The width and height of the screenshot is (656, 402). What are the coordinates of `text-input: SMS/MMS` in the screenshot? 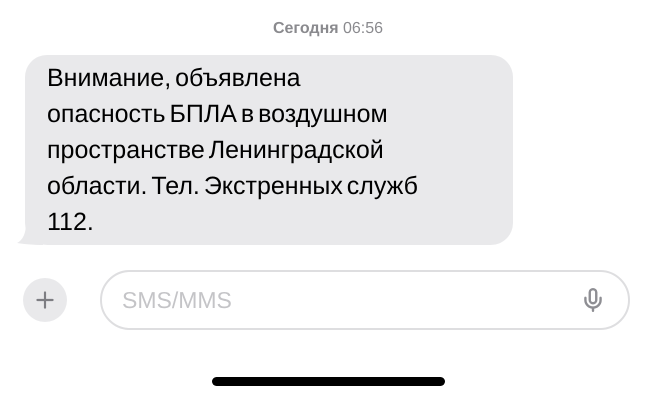 It's located at (351, 300).